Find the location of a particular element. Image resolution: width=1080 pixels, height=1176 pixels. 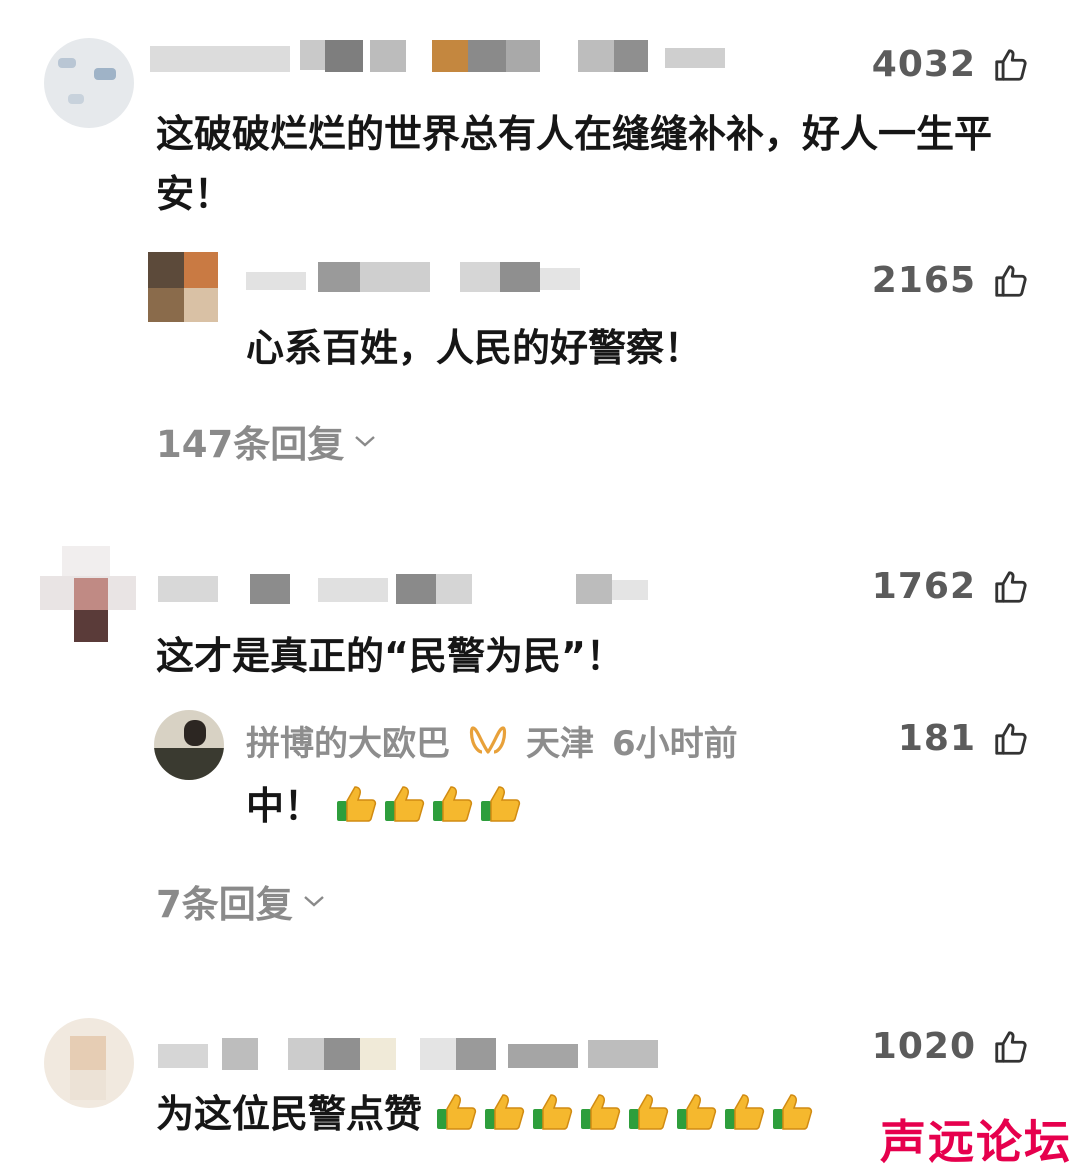

comment-text: 这破破烂烂的世界总有人在缝缝补补，好人一生平安！ is located at coordinates (574, 164).